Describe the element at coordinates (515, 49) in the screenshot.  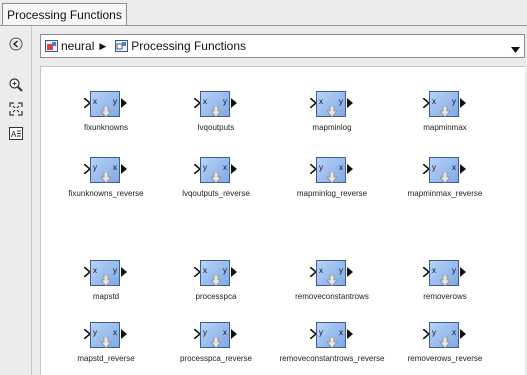
I see `chevron-down-icon` at that location.